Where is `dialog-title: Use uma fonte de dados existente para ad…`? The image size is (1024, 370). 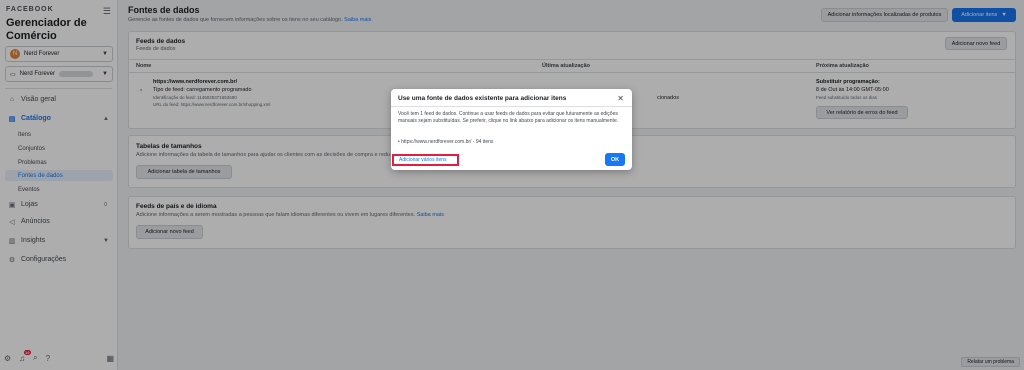 dialog-title: Use uma fonte de dados existente para ad… is located at coordinates (482, 98).